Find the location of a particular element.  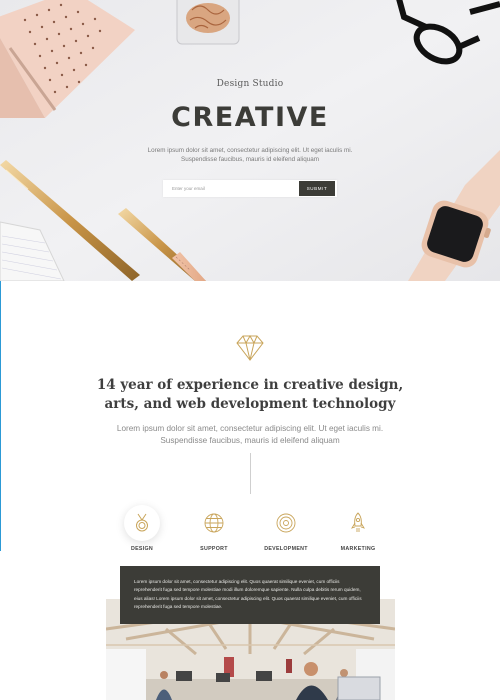

service-marketing: MARKETING is located at coordinates (358, 528).